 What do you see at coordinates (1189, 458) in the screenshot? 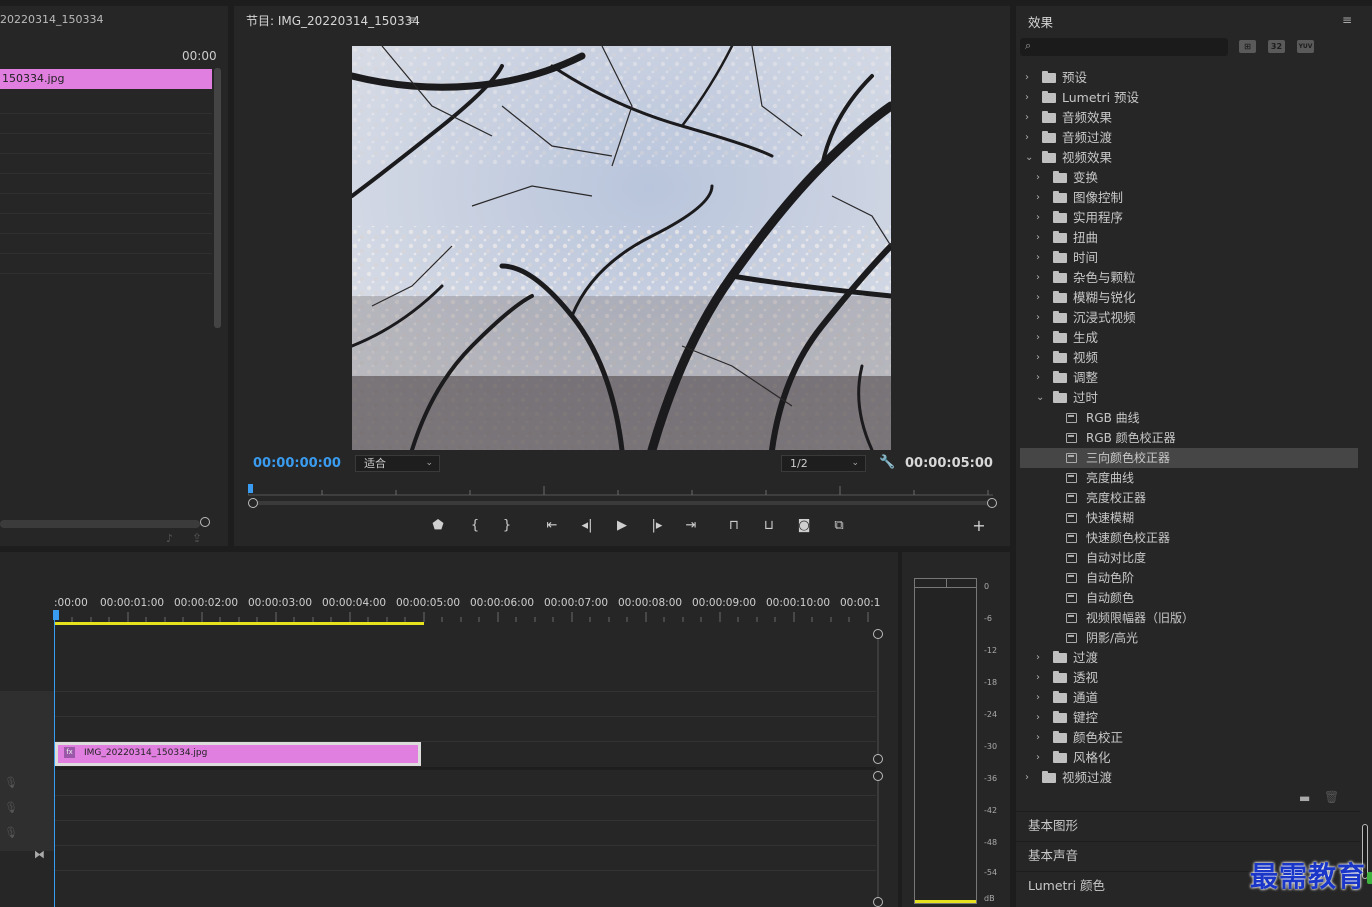
I see `effect-item: 三向颜色校正器` at bounding box center [1189, 458].